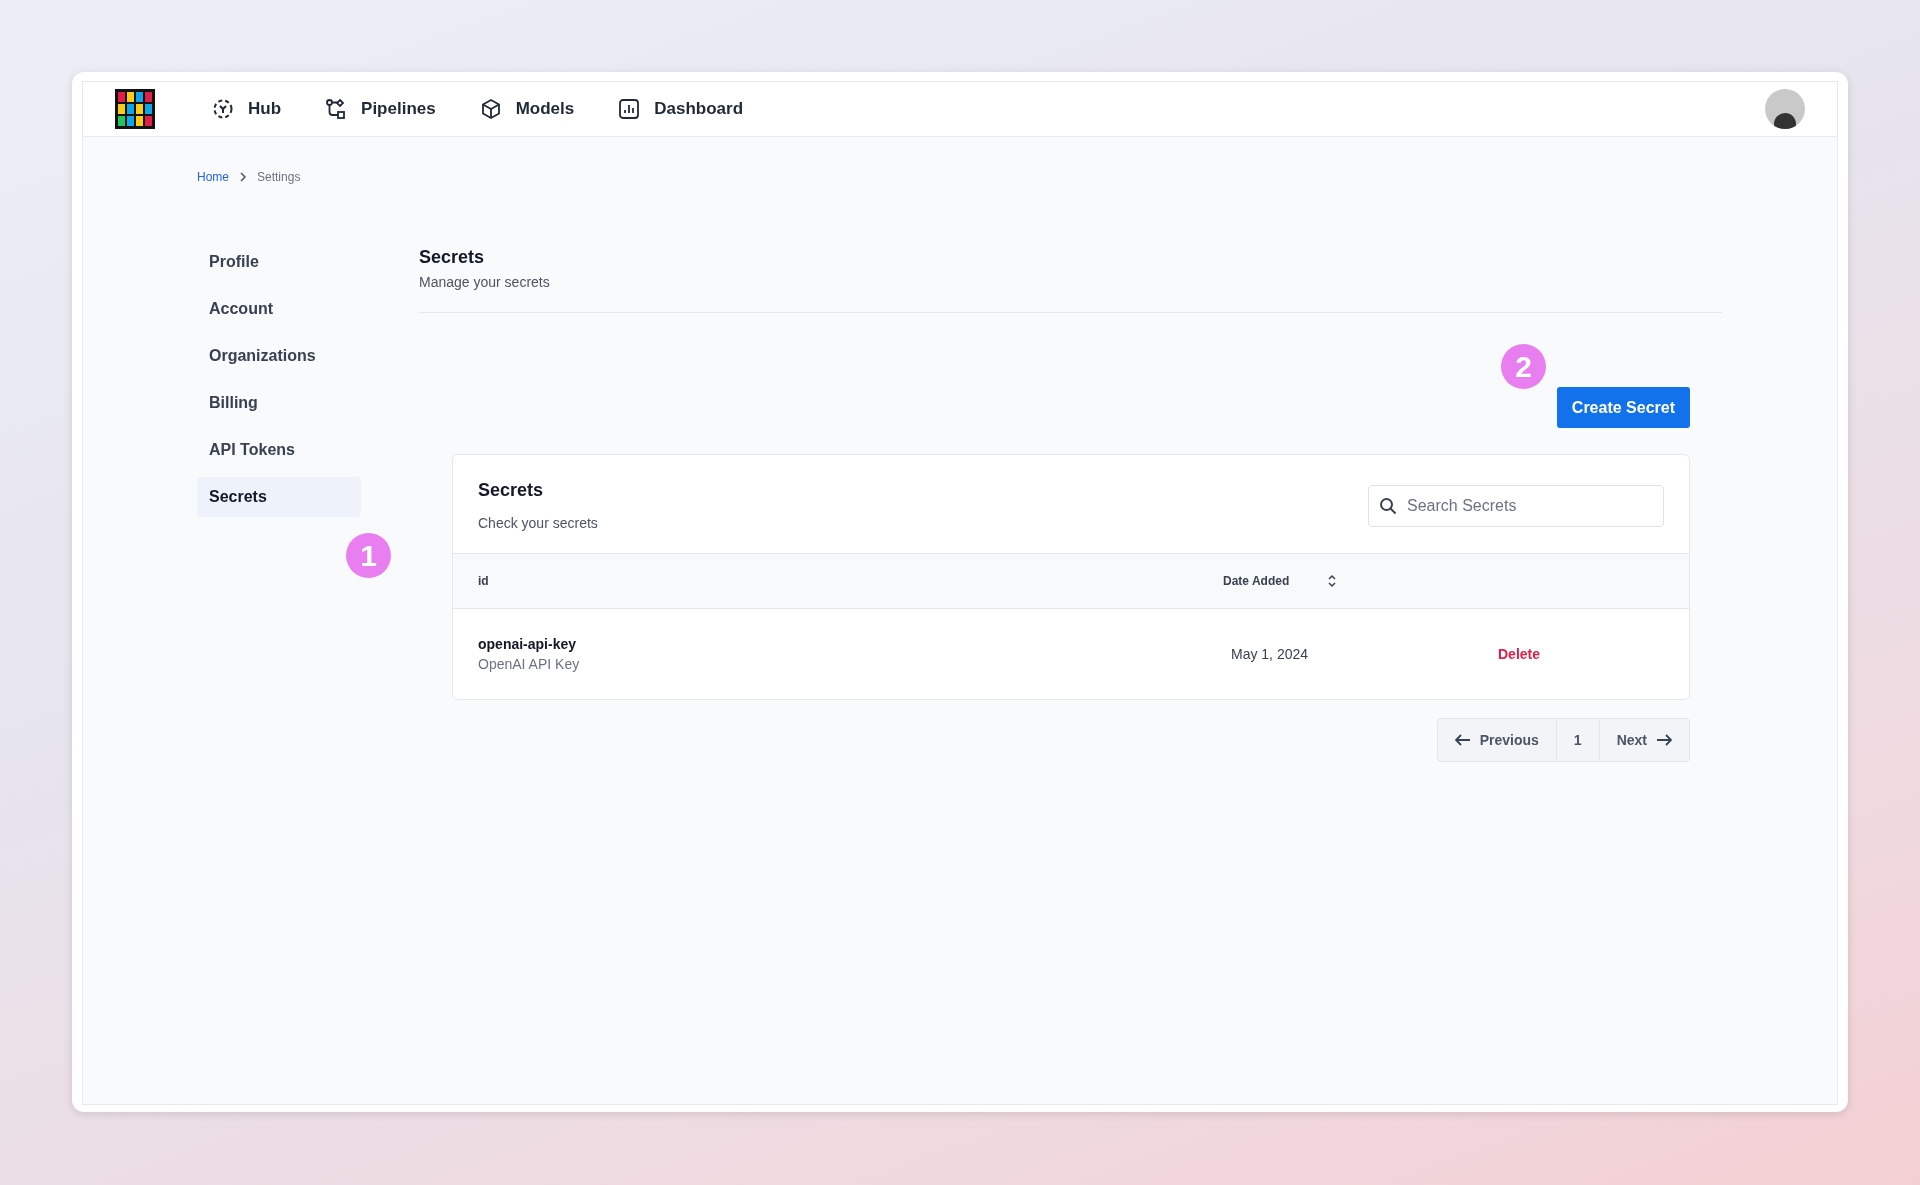  What do you see at coordinates (279, 309) in the screenshot?
I see `sidebar-item: Account` at bounding box center [279, 309].